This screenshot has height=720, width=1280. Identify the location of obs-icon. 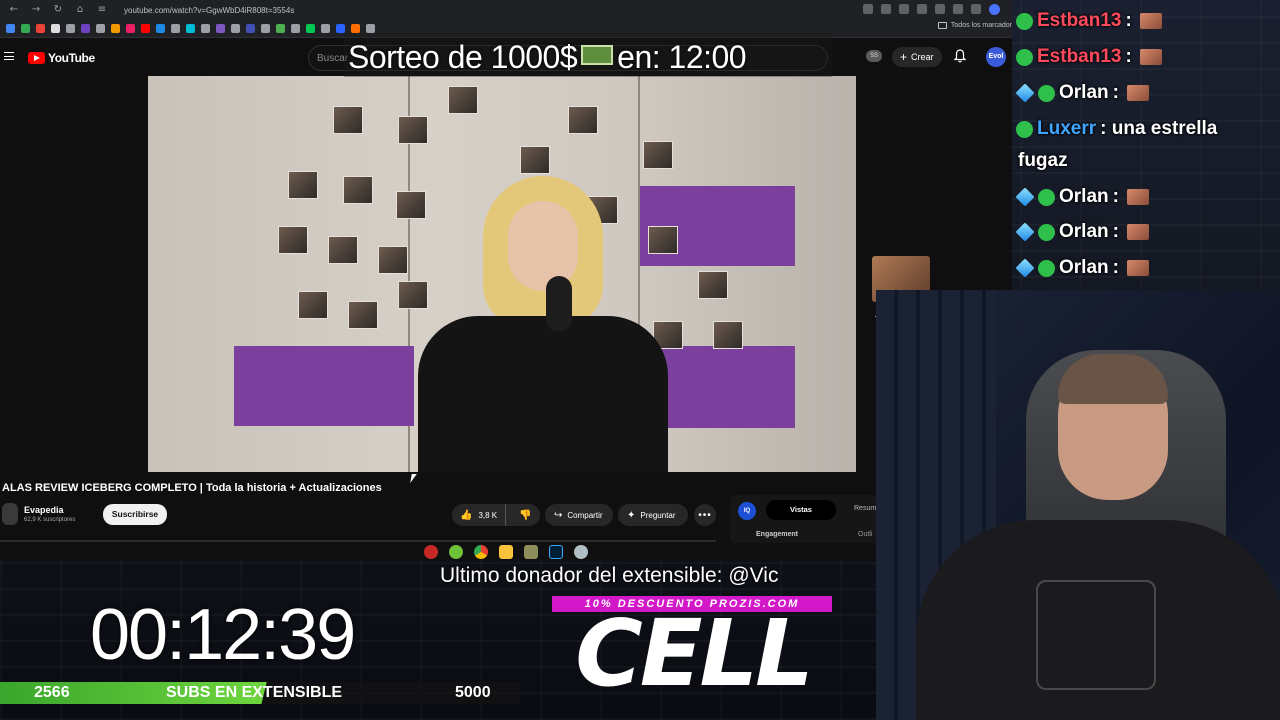
(431, 552).